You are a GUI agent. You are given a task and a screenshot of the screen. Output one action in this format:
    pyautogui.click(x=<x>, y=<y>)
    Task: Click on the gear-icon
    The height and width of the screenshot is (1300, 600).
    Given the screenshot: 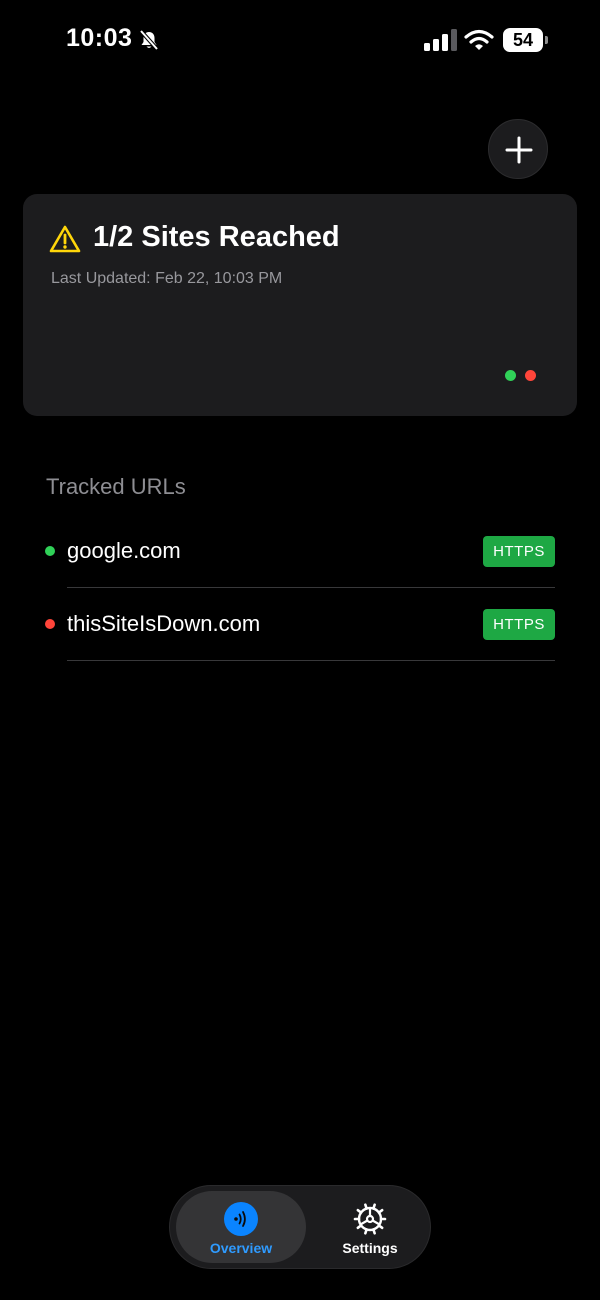 What is the action you would take?
    pyautogui.click(x=370, y=1219)
    